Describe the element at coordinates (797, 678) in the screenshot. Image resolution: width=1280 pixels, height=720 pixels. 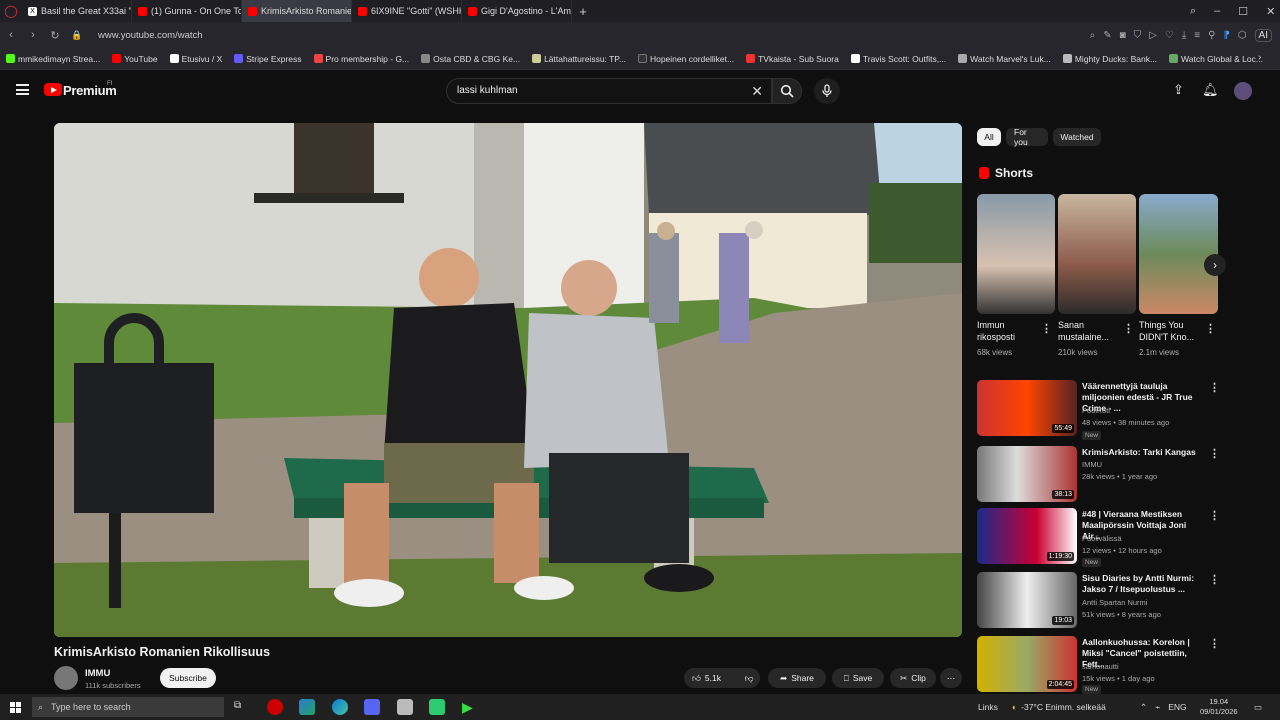
I see `share-button: ➦ Share` at that location.